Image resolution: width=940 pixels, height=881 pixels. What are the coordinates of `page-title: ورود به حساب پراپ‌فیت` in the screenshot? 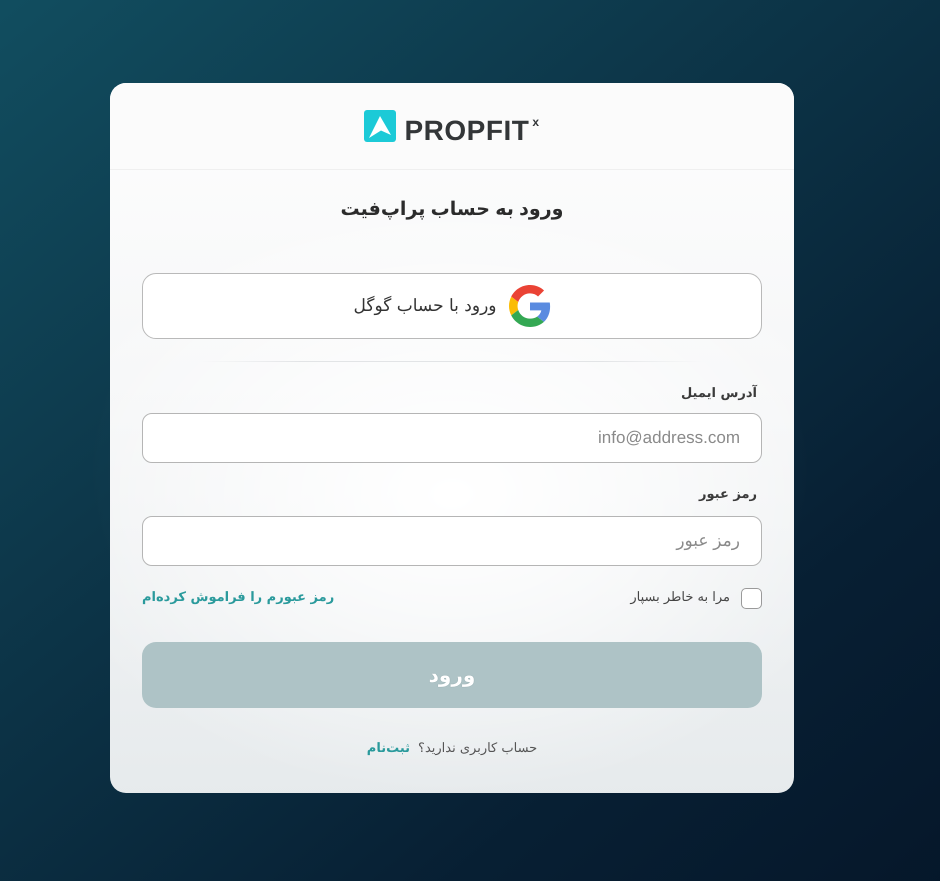 It's located at (452, 210).